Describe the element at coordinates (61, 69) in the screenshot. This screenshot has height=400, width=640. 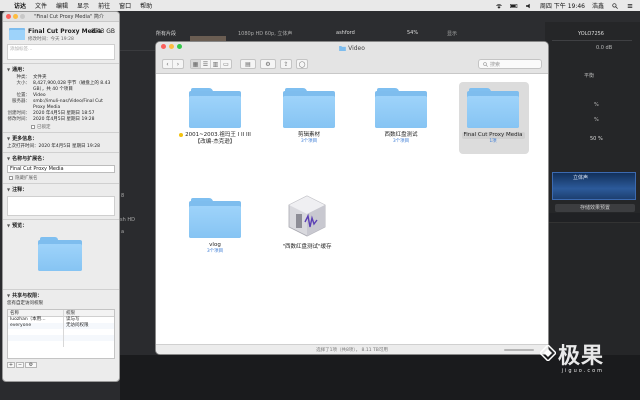
I see `general-toggle: ▼ 通用：` at that location.